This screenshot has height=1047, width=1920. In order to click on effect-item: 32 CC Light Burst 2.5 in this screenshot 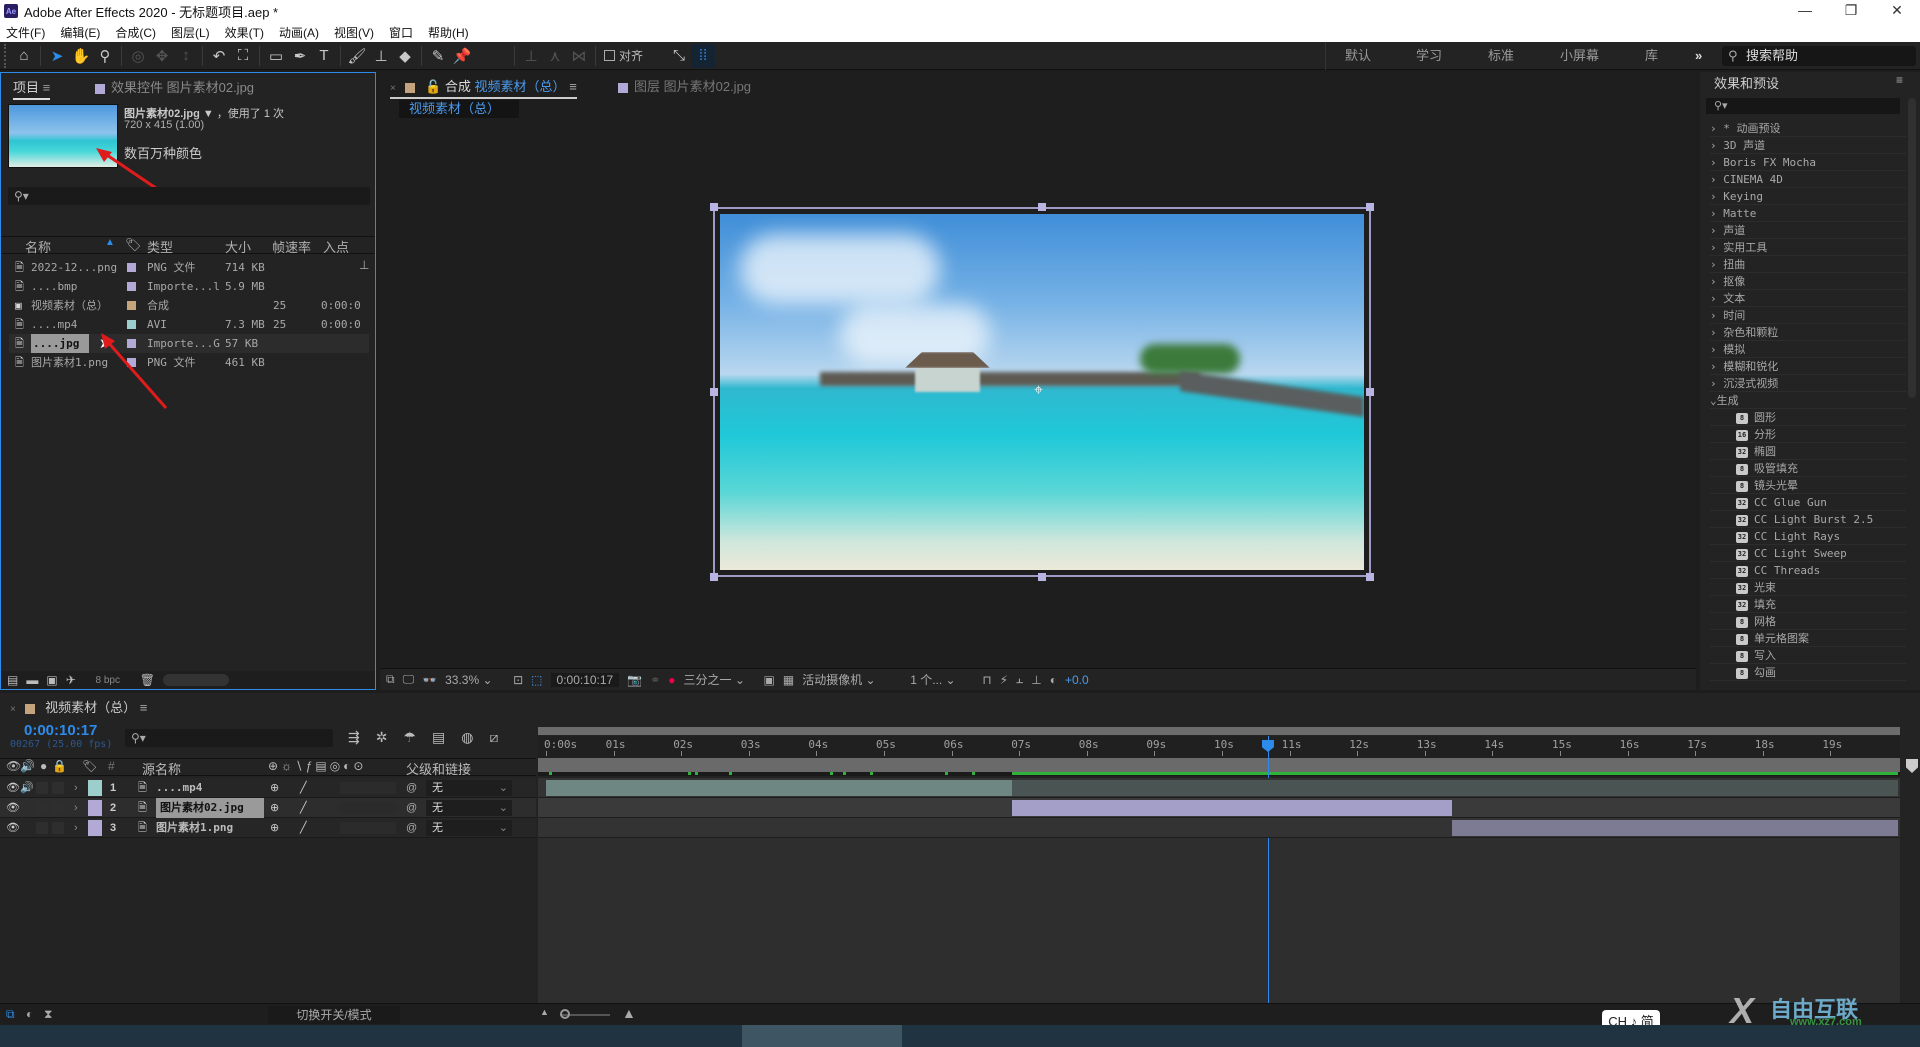, I will do `click(1808, 519)`.